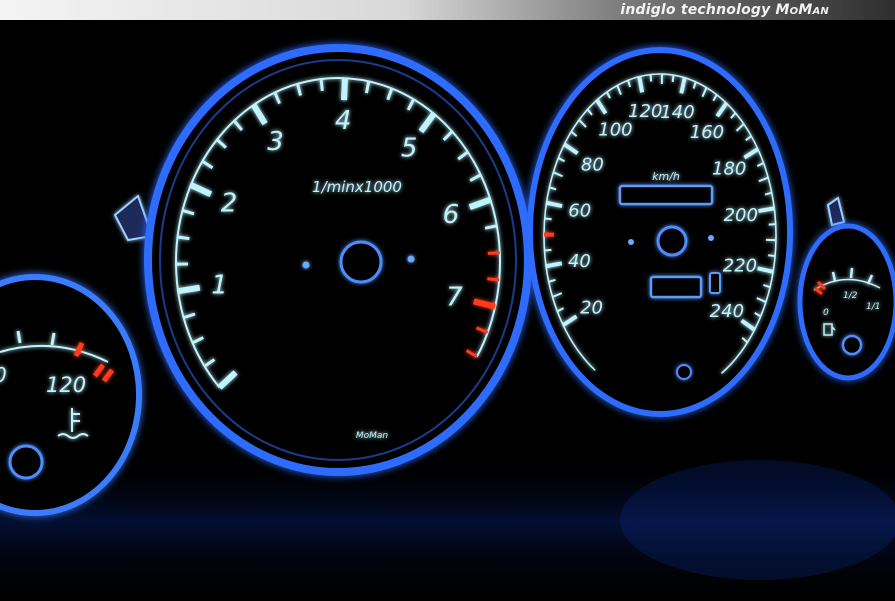  What do you see at coordinates (615, 130) in the screenshot?
I see `speedometer-label-100: 100` at bounding box center [615, 130].